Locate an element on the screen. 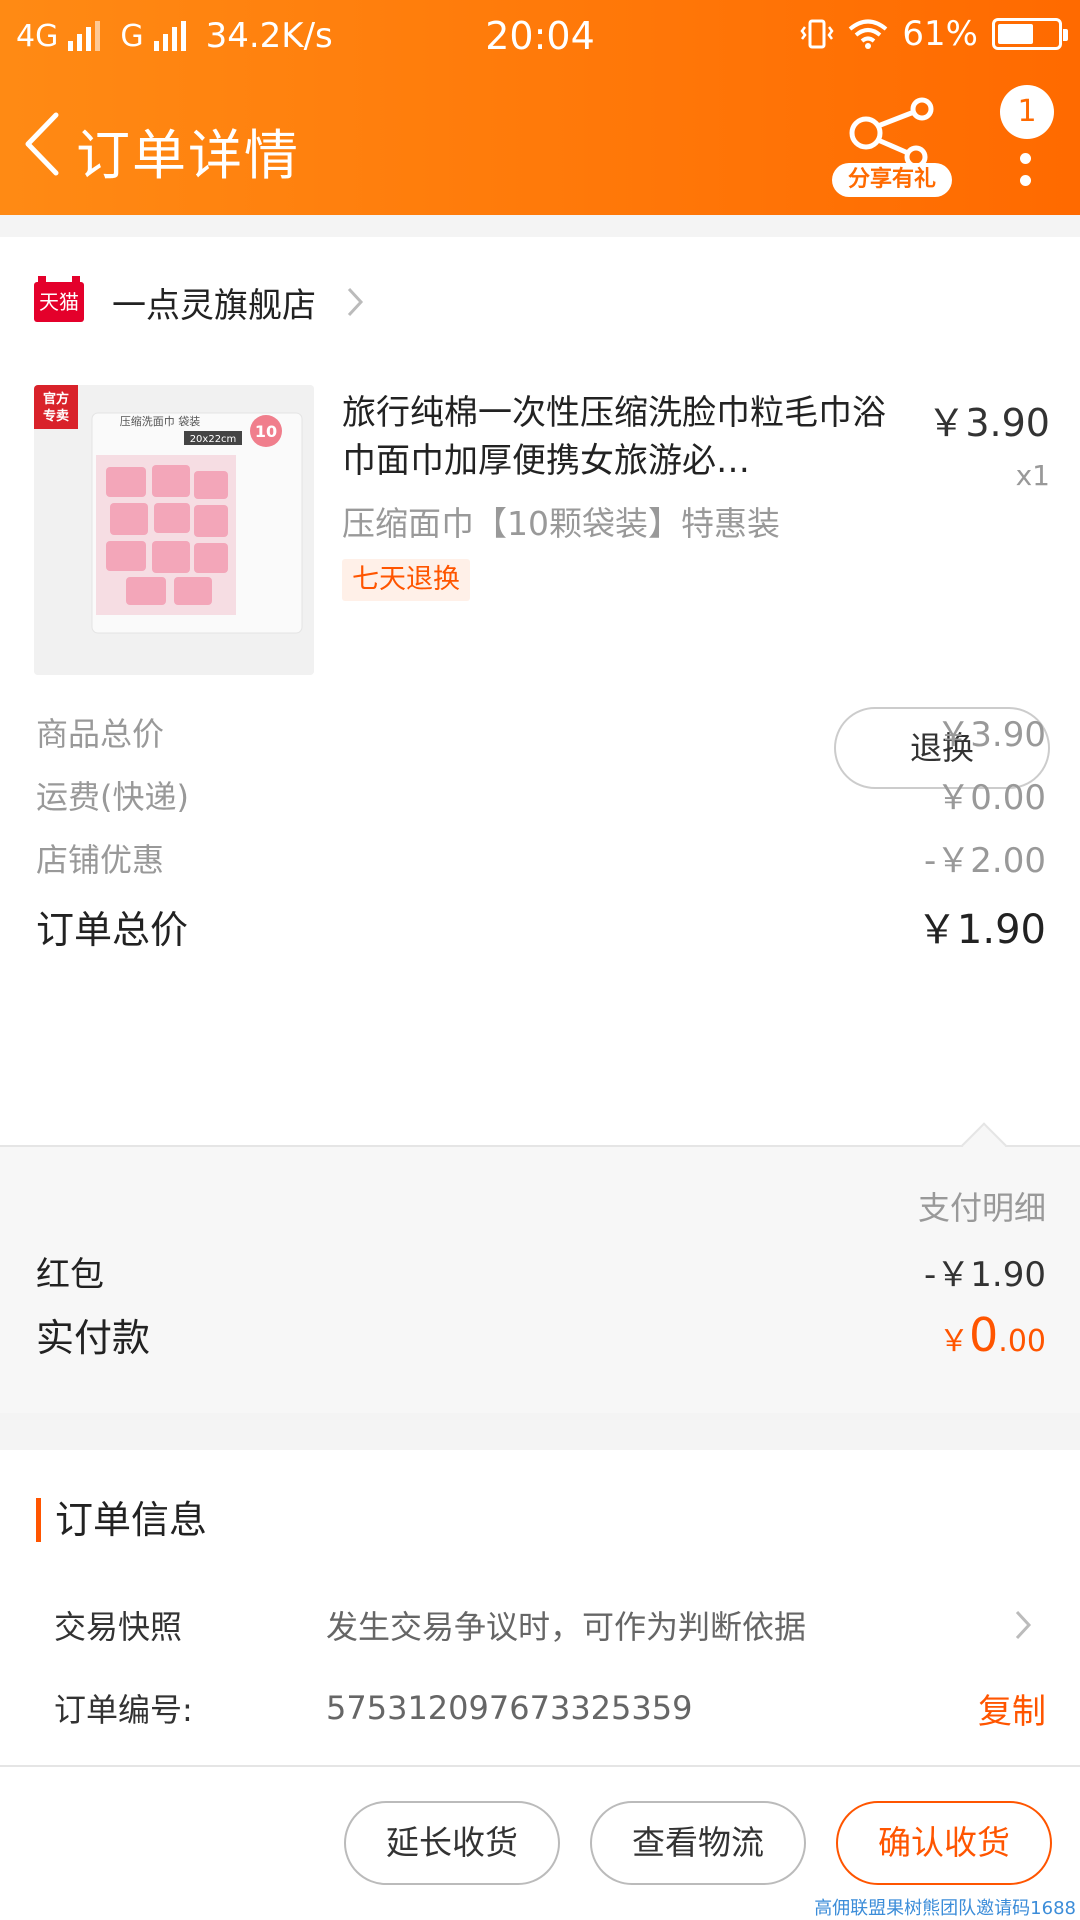 This screenshot has height=1920, width=1080. shop-discount-label: 店铺优惠 is located at coordinates (100, 859).